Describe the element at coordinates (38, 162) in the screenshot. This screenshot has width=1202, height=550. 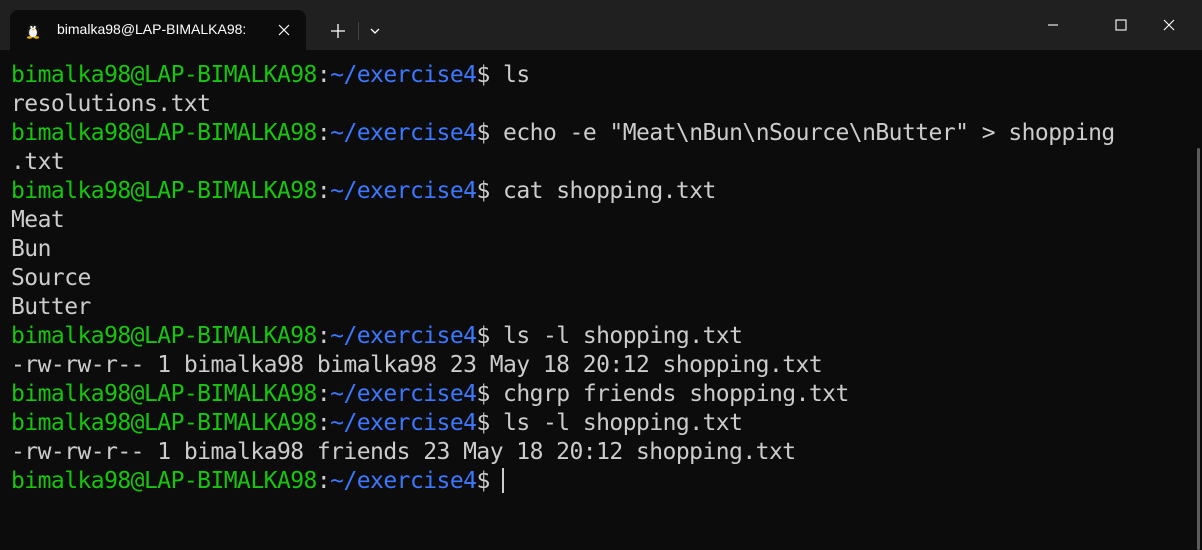
I see `output-line: .txt` at that location.